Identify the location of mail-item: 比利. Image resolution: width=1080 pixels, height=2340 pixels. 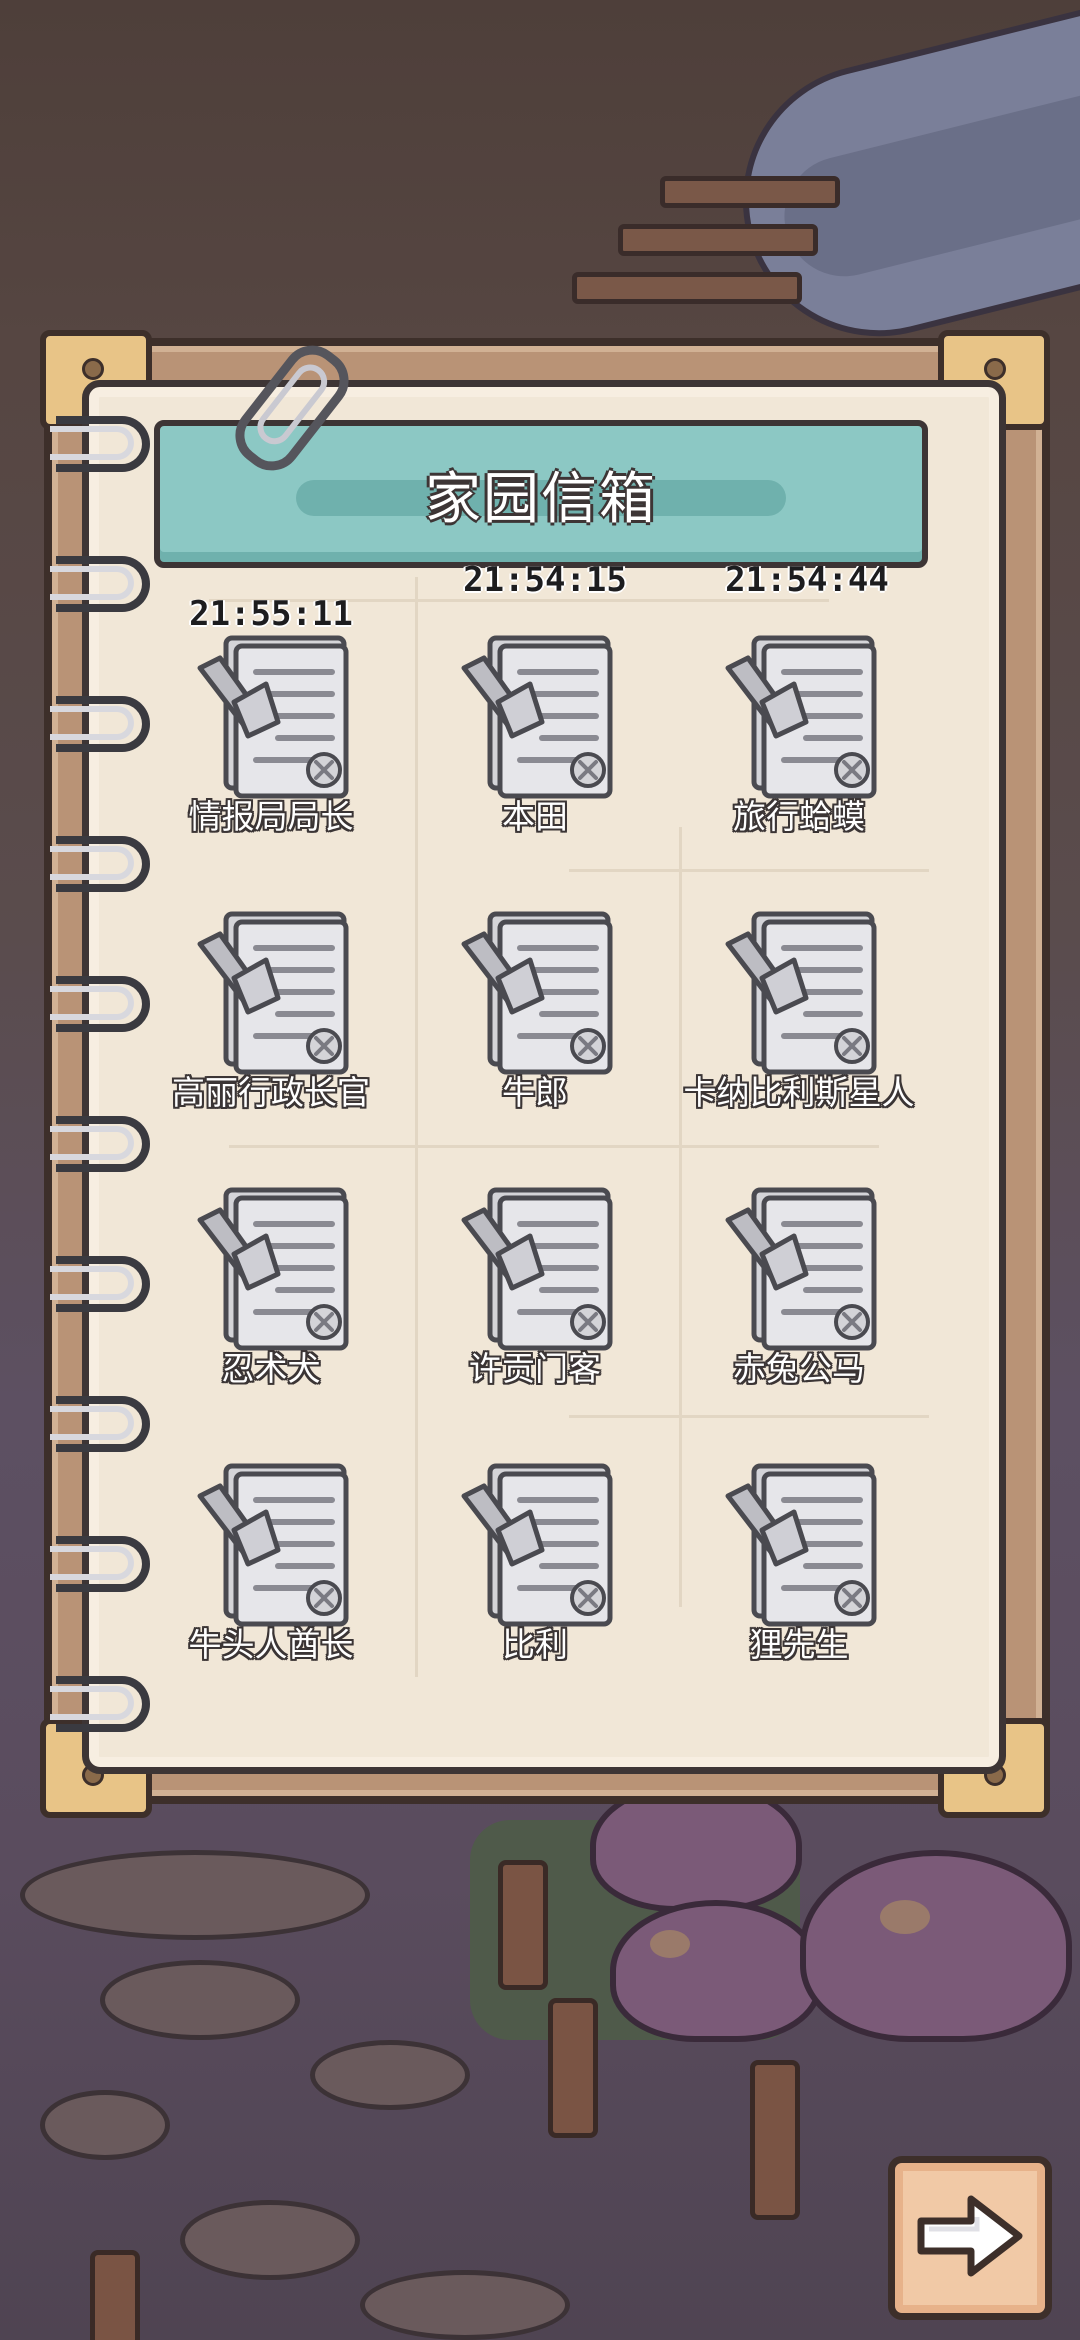
(535, 1580).